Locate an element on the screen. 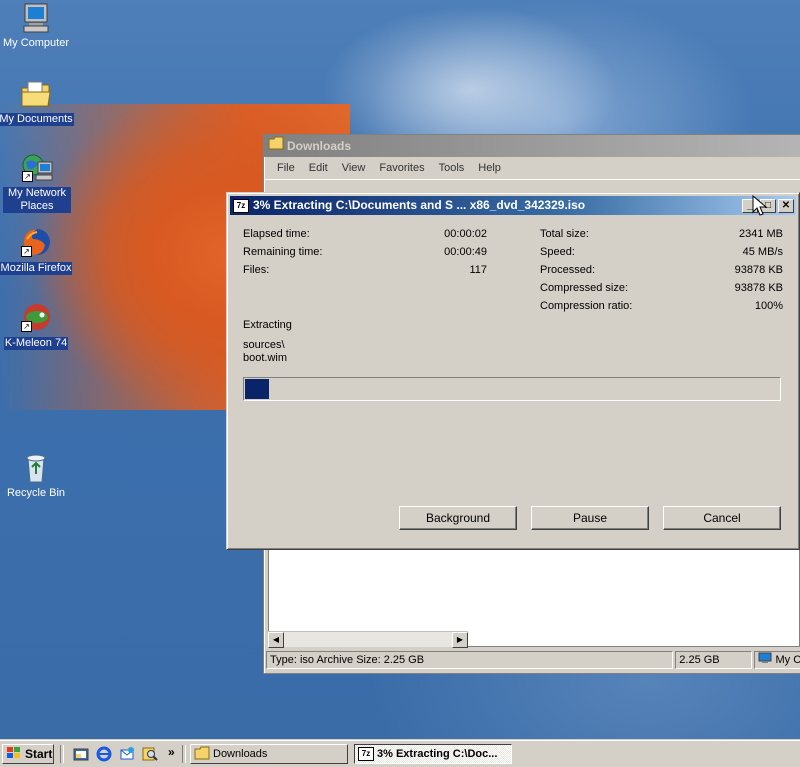 The image size is (800, 767). speed-value: 45 MB/s is located at coordinates (762, 252).